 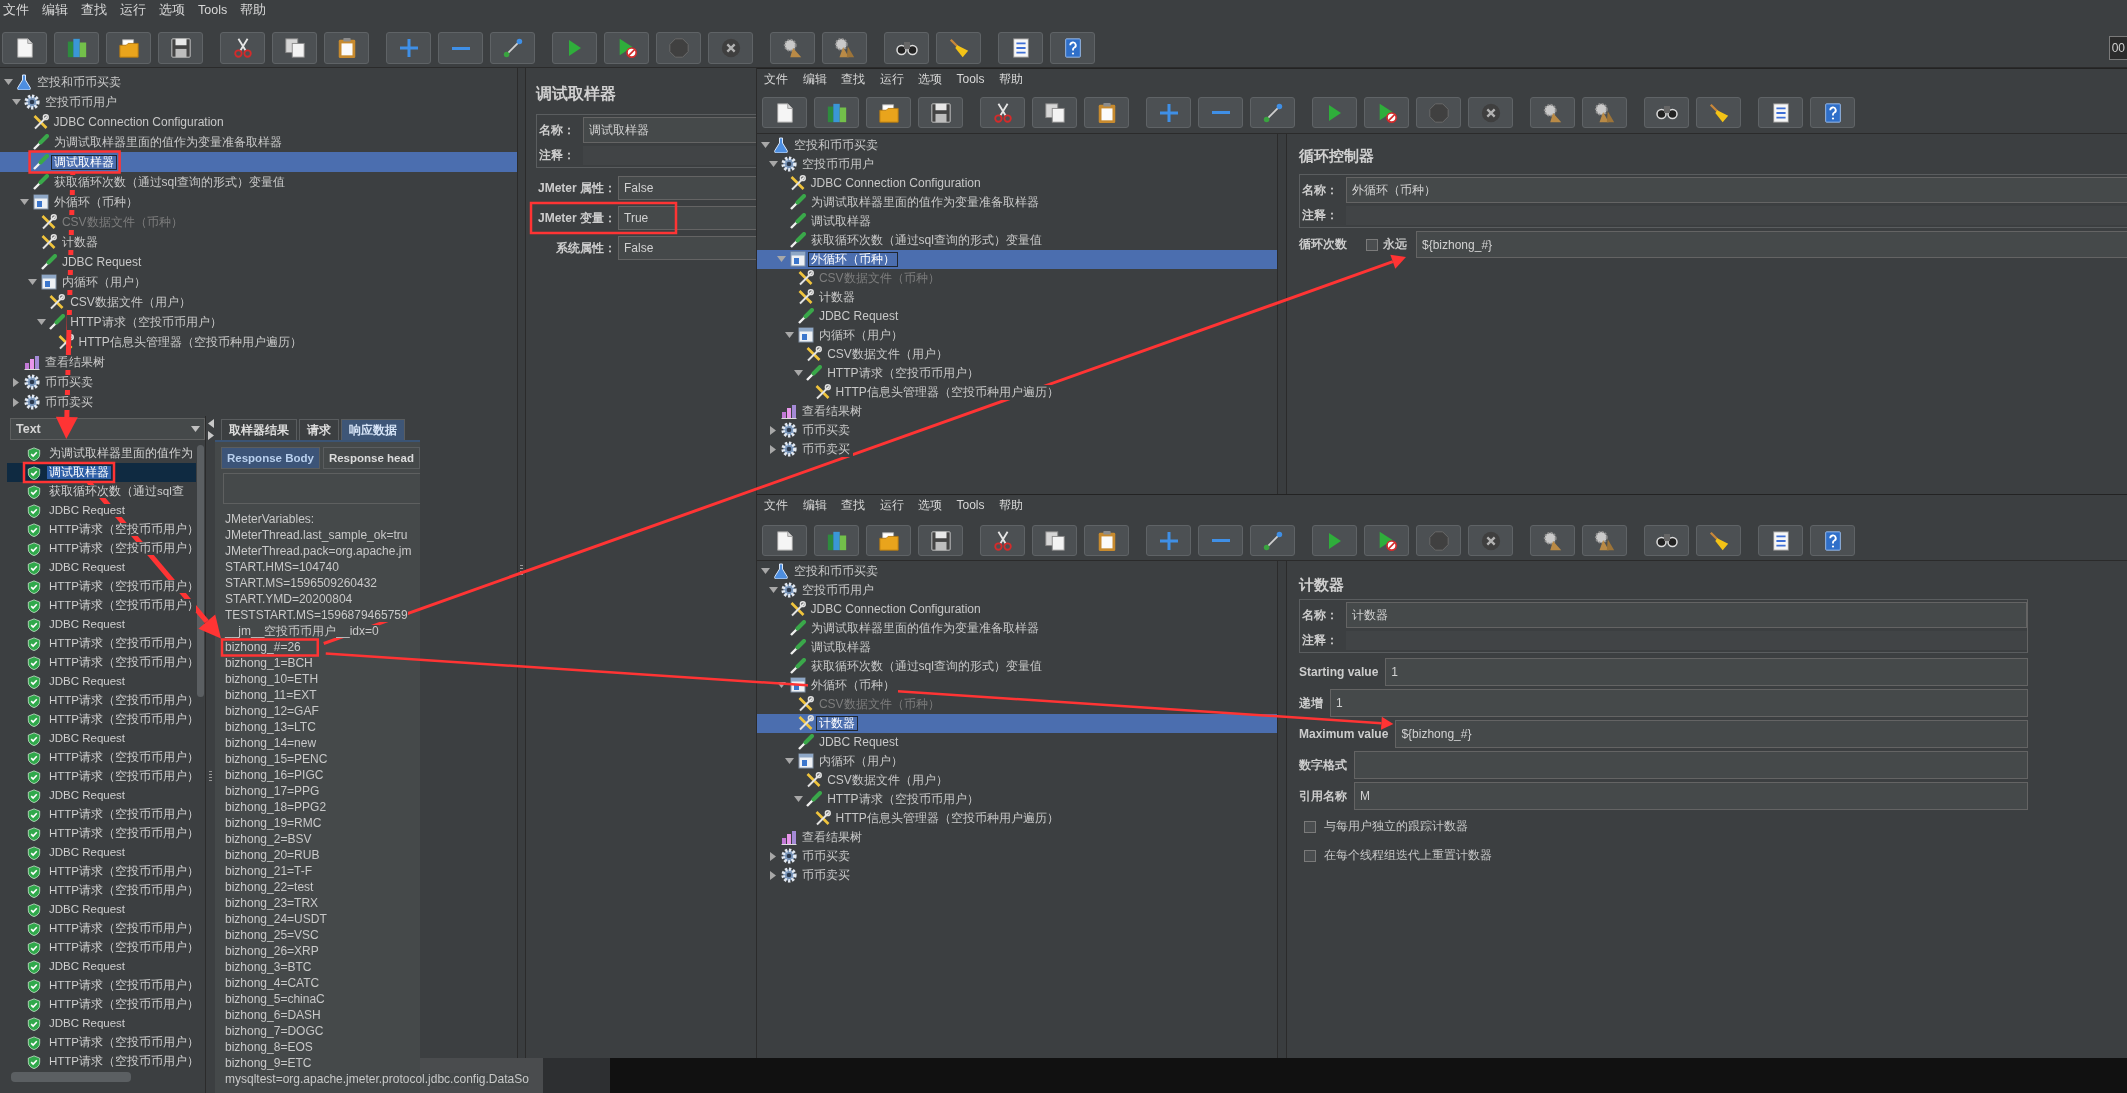 I want to click on menu-item: 查找, so click(x=853, y=505).